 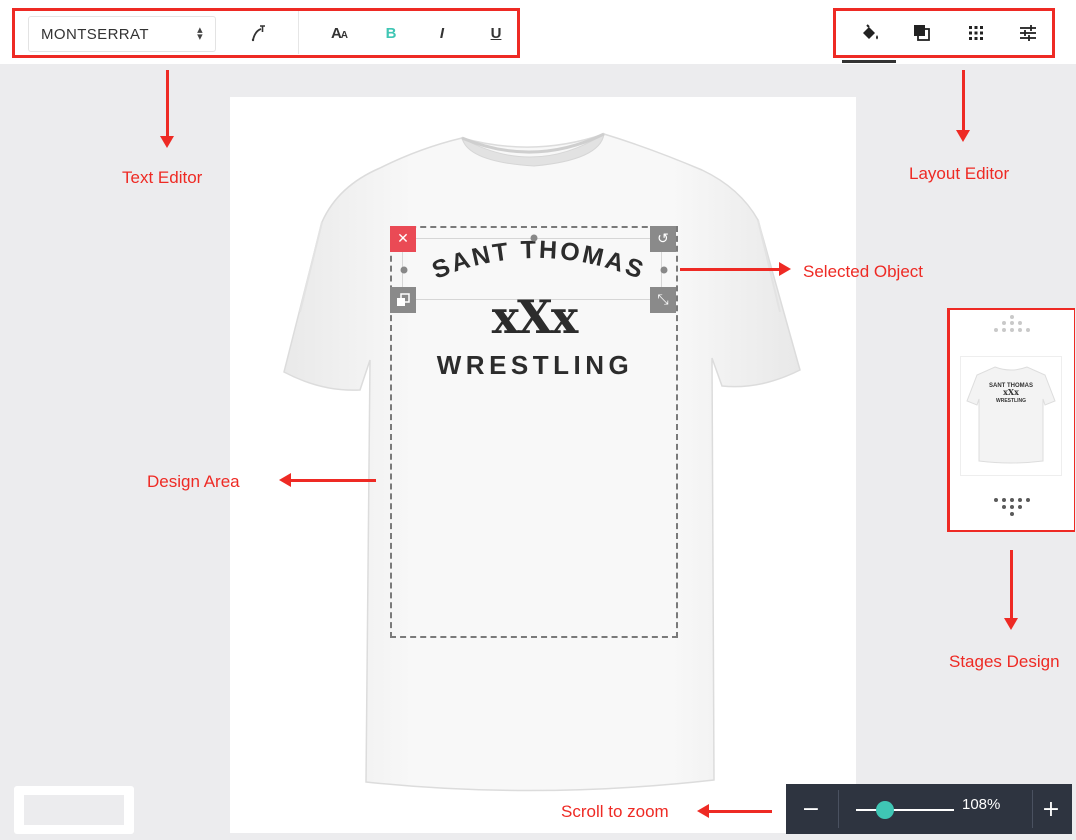 What do you see at coordinates (905, 810) in the screenshot?
I see `zoom-slider-track` at bounding box center [905, 810].